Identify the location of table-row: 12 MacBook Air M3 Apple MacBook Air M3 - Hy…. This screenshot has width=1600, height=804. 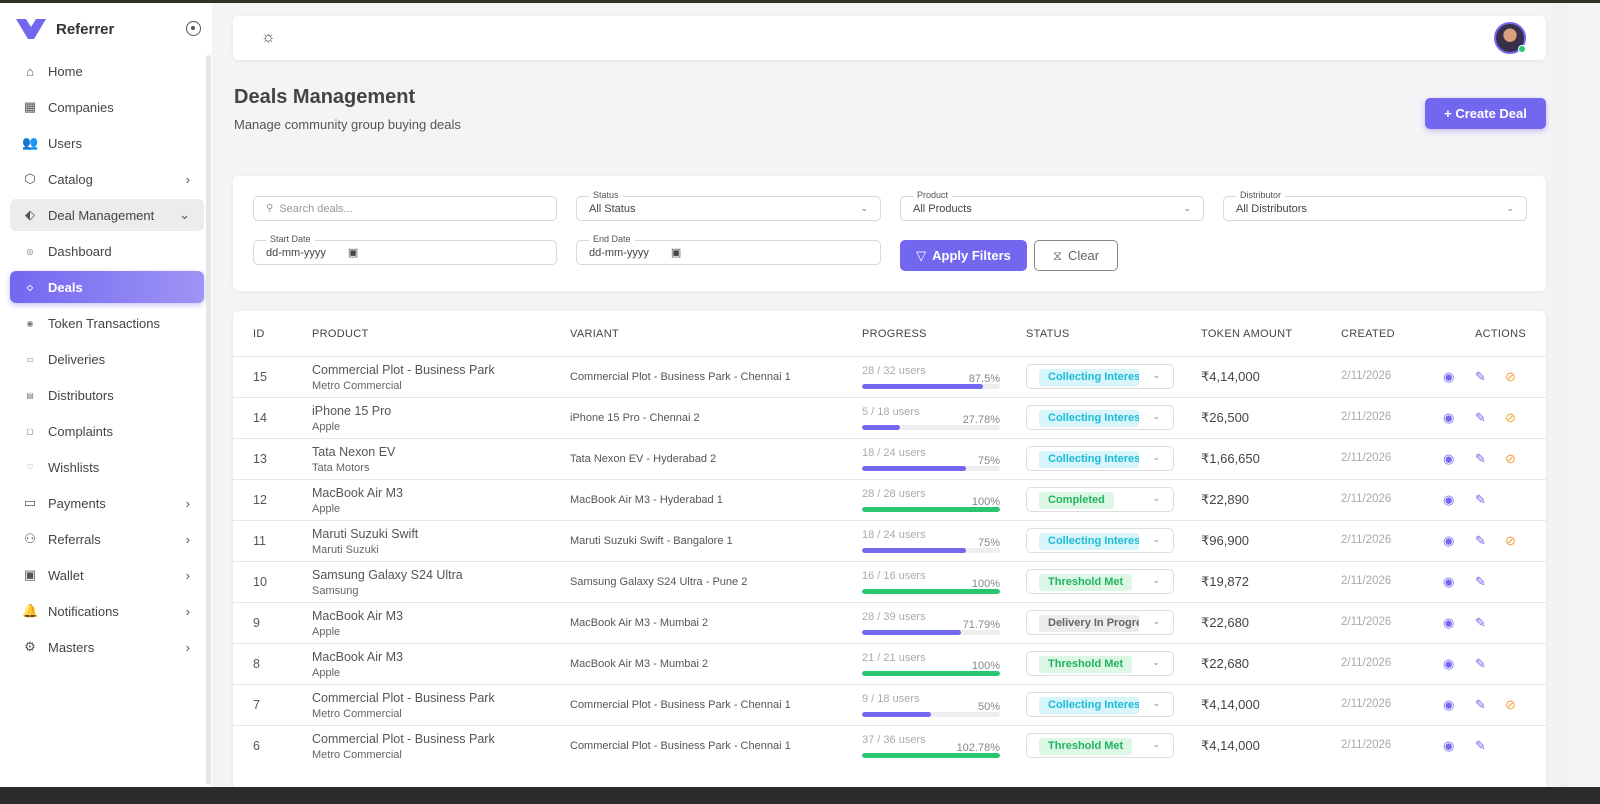
(889, 499).